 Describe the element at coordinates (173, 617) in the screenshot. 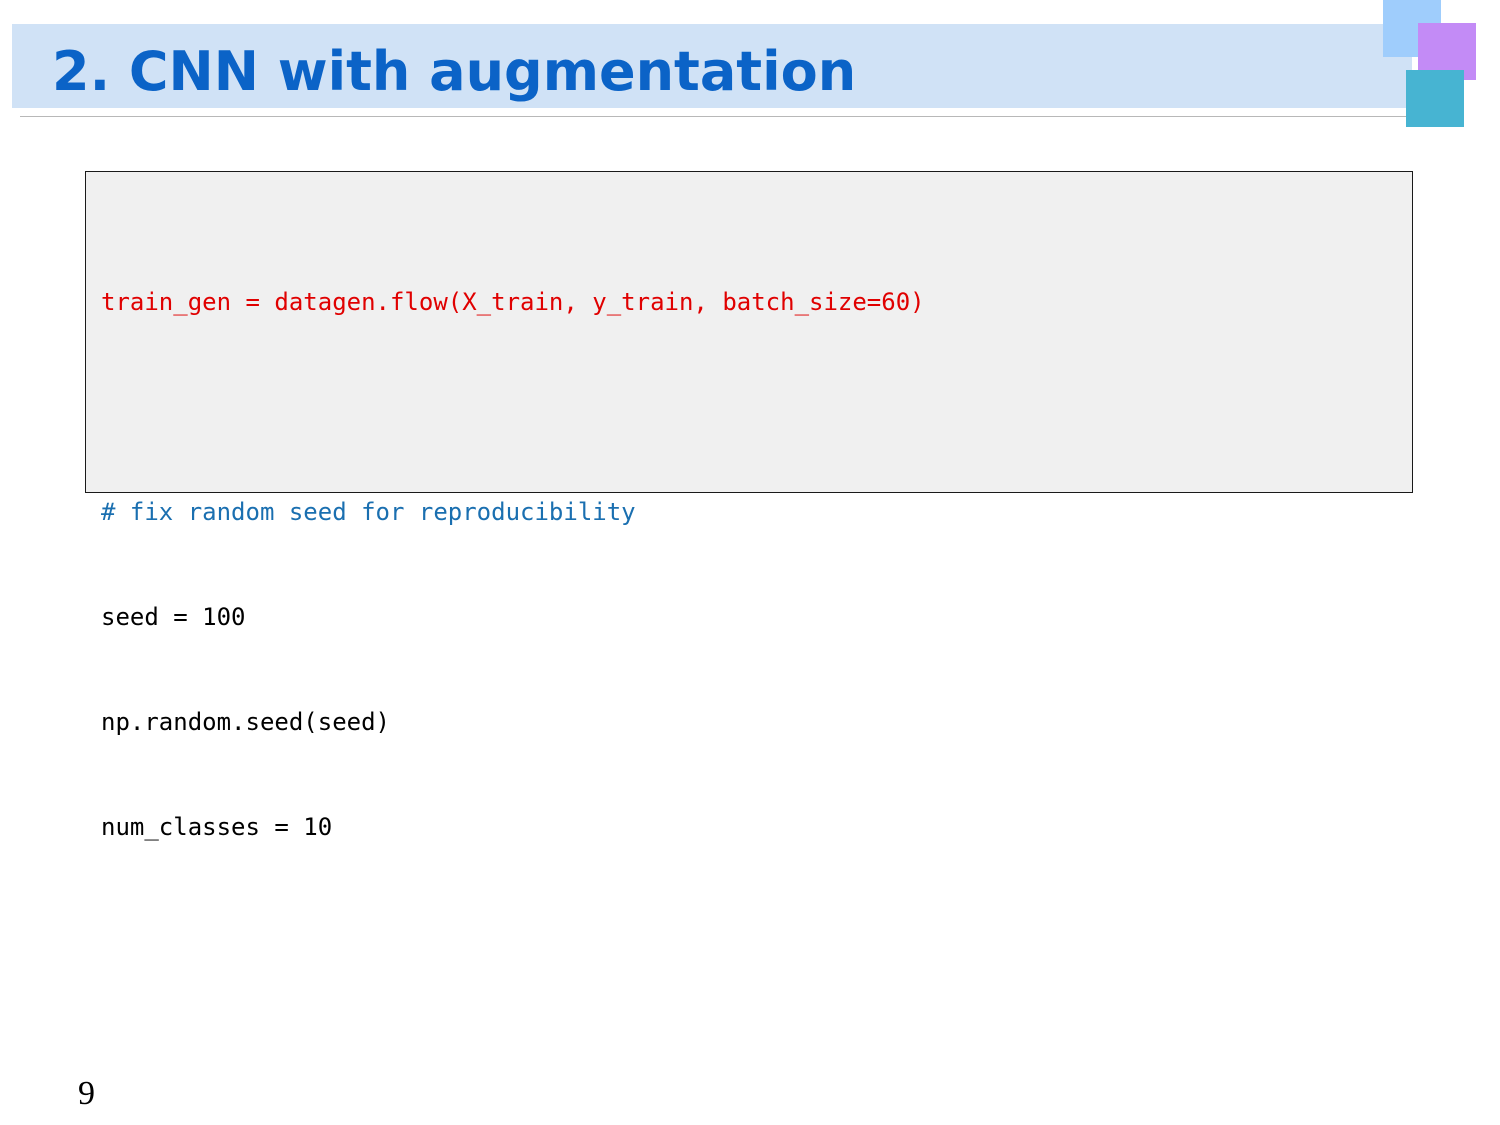

I see `code-line-seed: seed = 100` at that location.